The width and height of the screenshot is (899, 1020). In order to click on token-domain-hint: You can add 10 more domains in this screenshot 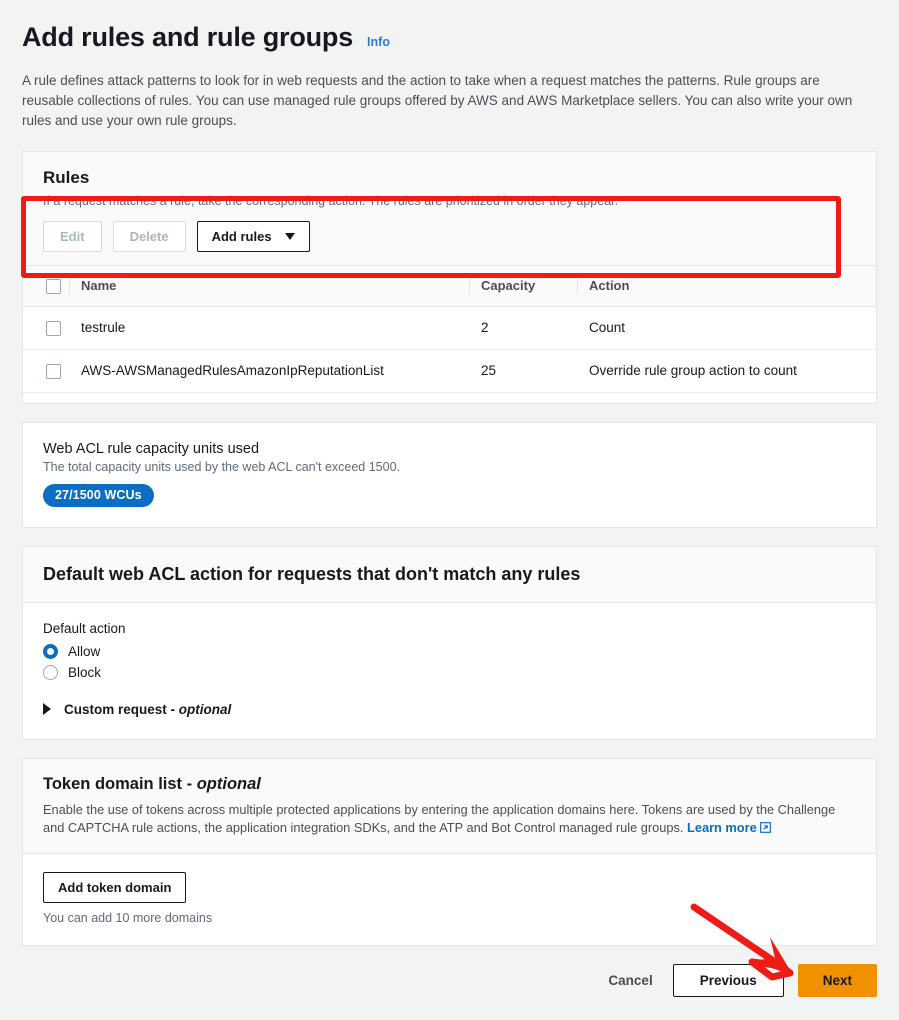, I will do `click(128, 917)`.